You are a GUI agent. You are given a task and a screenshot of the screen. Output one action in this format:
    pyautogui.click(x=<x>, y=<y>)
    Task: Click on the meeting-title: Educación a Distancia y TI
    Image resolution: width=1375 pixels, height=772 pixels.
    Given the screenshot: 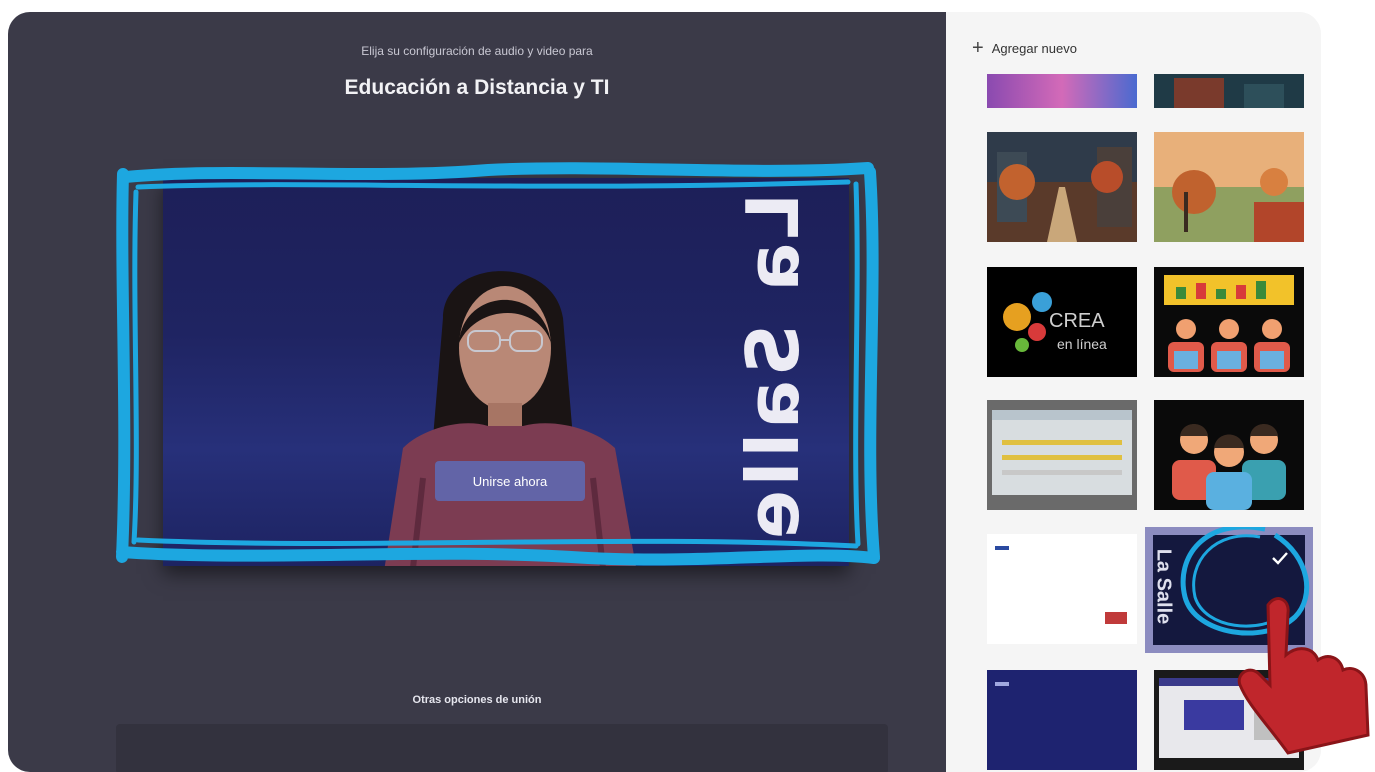 What is the action you would take?
    pyautogui.click(x=477, y=87)
    